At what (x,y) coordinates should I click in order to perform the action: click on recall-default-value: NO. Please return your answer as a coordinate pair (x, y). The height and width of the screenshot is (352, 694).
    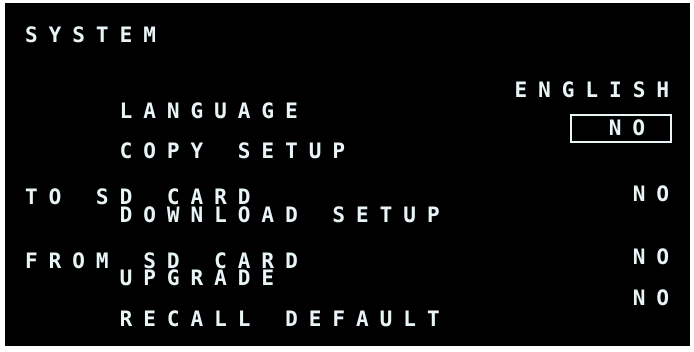
    Looking at the image, I should click on (656, 298).